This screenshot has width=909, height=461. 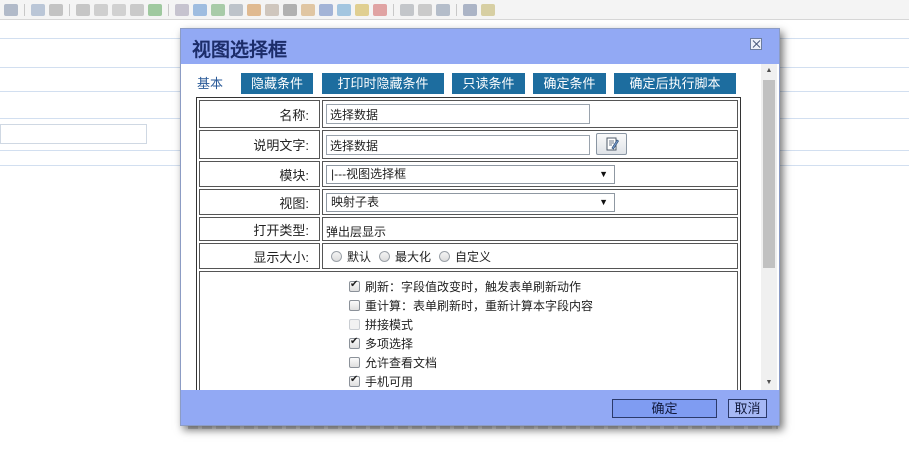 I want to click on image2-icon, so click(x=308, y=9).